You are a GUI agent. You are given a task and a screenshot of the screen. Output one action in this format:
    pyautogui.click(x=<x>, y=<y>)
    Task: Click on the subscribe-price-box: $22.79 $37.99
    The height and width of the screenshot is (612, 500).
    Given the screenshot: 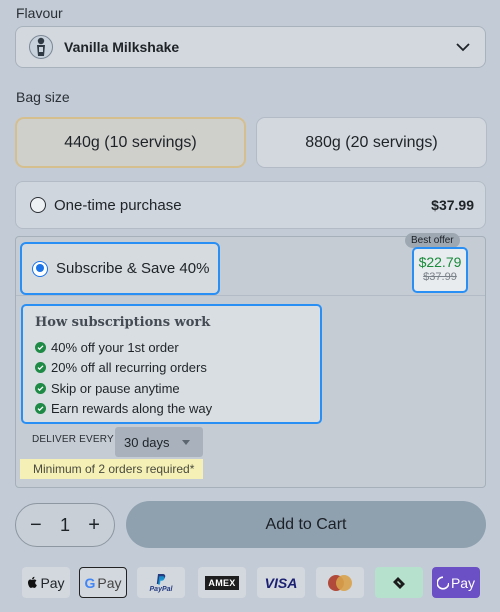 What is the action you would take?
    pyautogui.click(x=440, y=270)
    